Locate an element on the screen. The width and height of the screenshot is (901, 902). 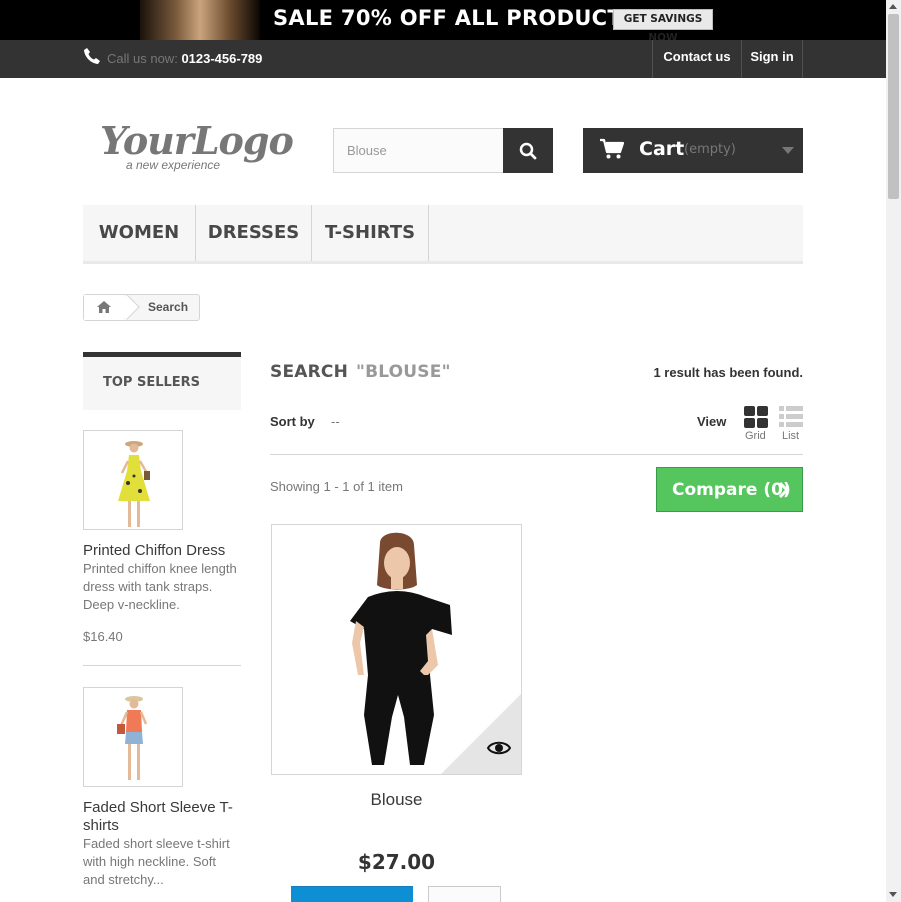
cart-label: Cart is located at coordinates (662, 149).